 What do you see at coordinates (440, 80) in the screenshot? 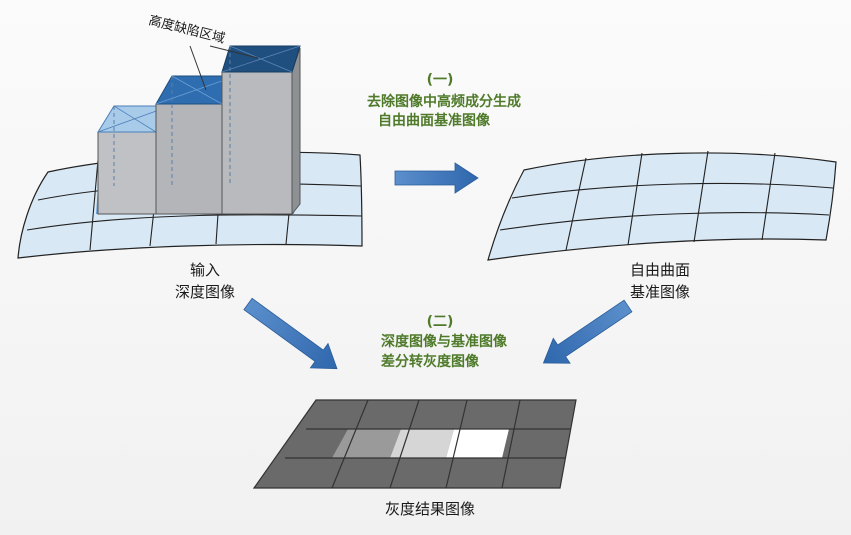
I see `step1-index: (一)` at bounding box center [440, 80].